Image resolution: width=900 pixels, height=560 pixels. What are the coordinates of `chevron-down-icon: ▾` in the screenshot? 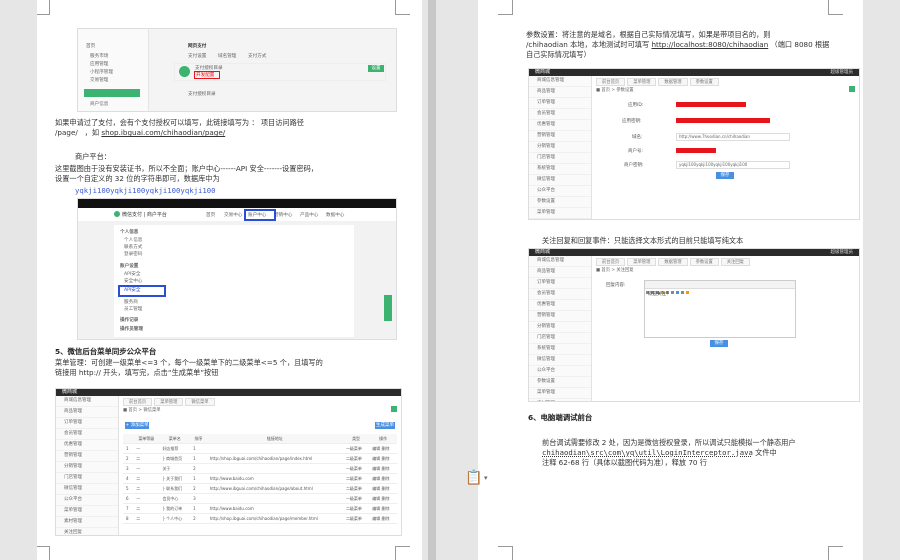 It's located at (486, 478).